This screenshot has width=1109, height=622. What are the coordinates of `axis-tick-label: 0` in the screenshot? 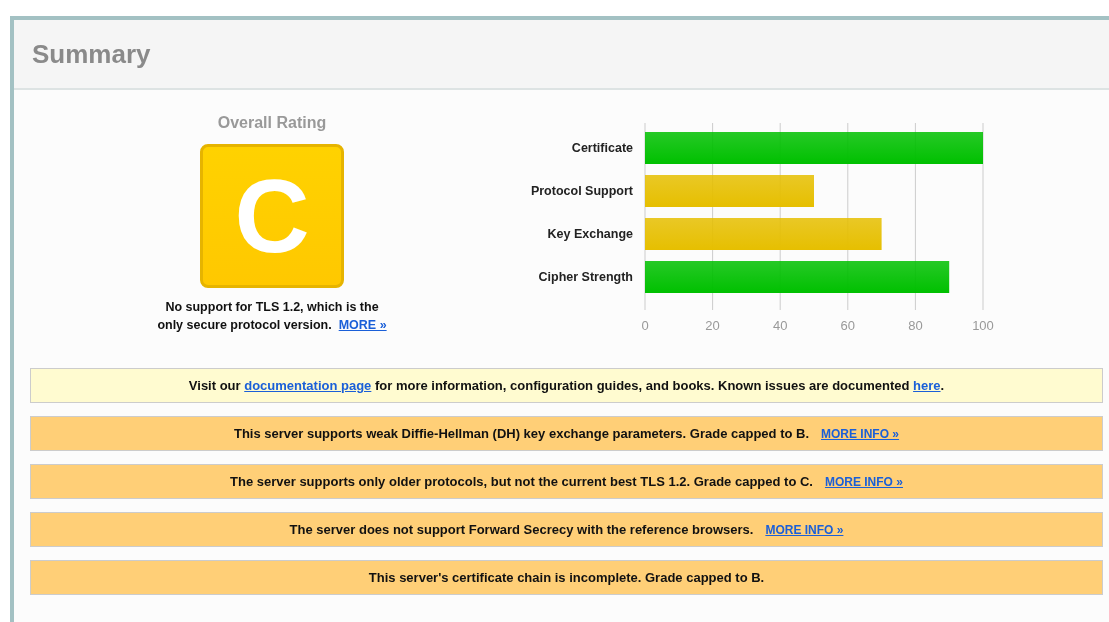 It's located at (645, 324).